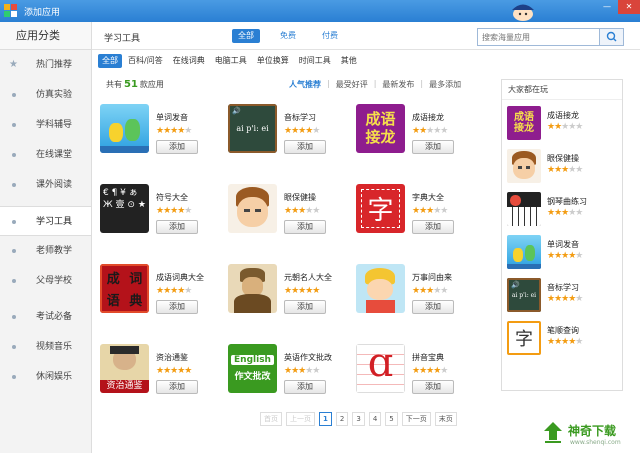  Describe the element at coordinates (180, 277) in the screenshot. I see `app-name: 成语词典大全` at that location.